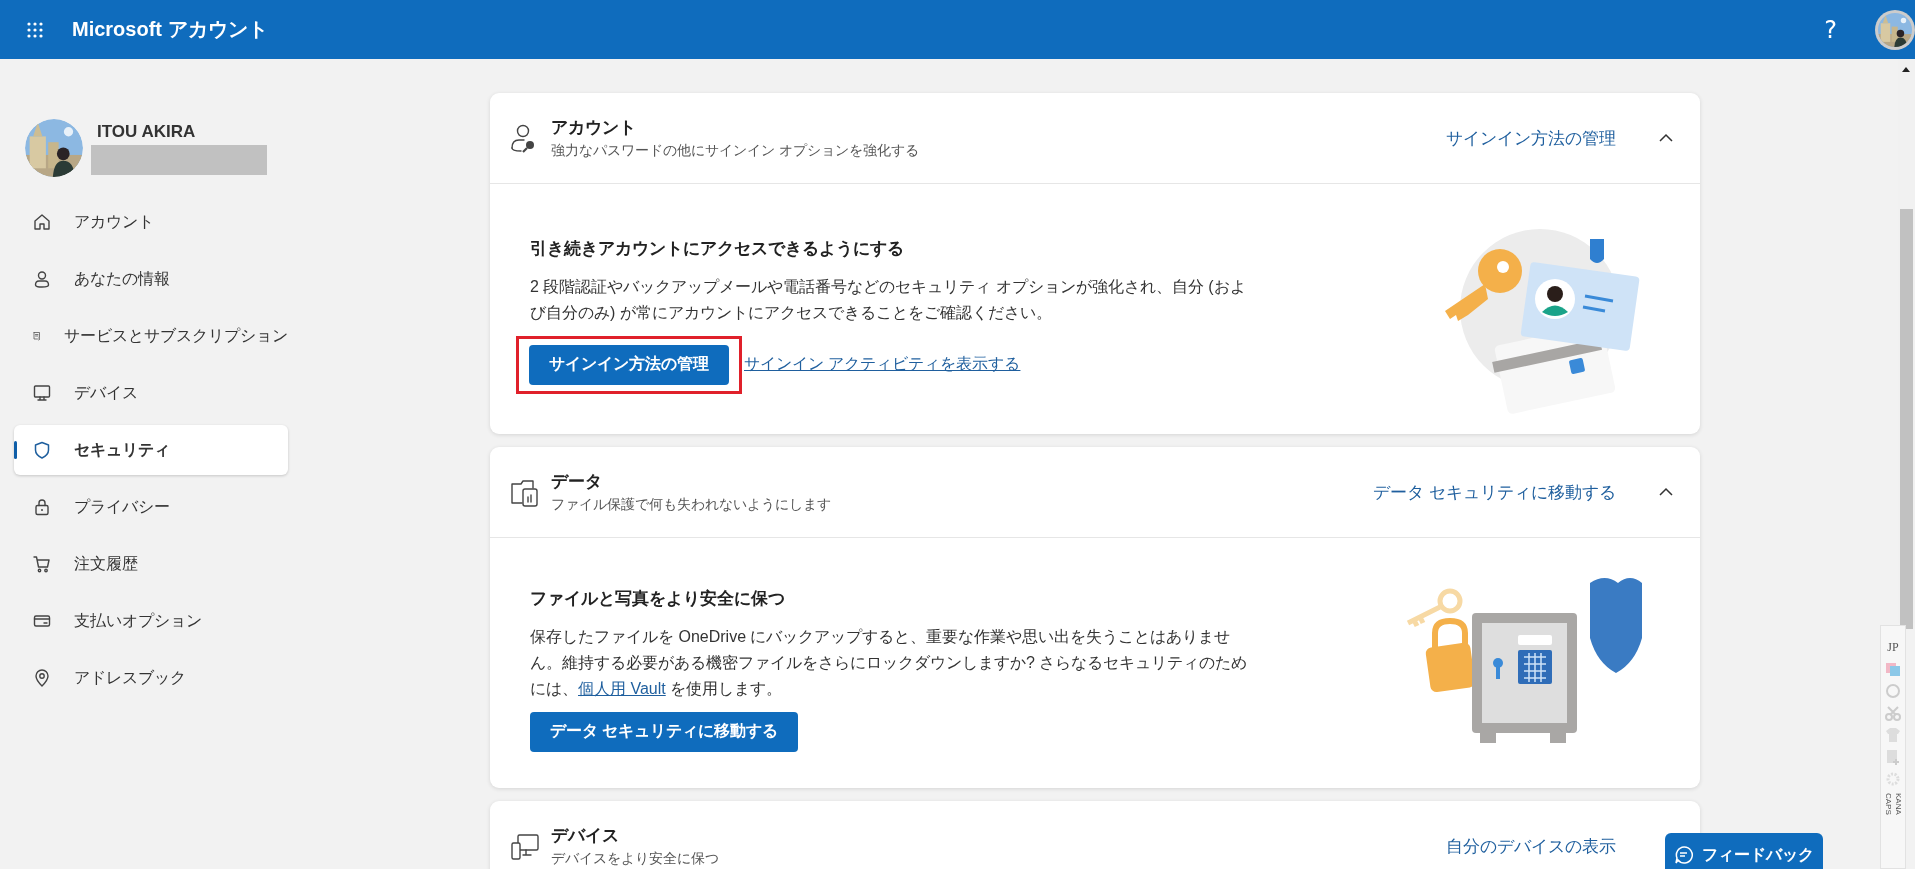 The width and height of the screenshot is (1915, 869). I want to click on card-title: データ, so click(577, 482).